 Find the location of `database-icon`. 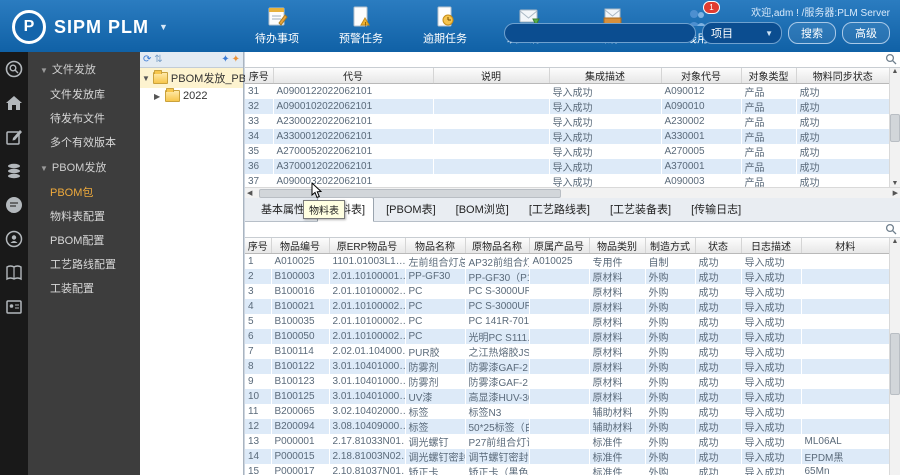

database-icon is located at coordinates (14, 171).